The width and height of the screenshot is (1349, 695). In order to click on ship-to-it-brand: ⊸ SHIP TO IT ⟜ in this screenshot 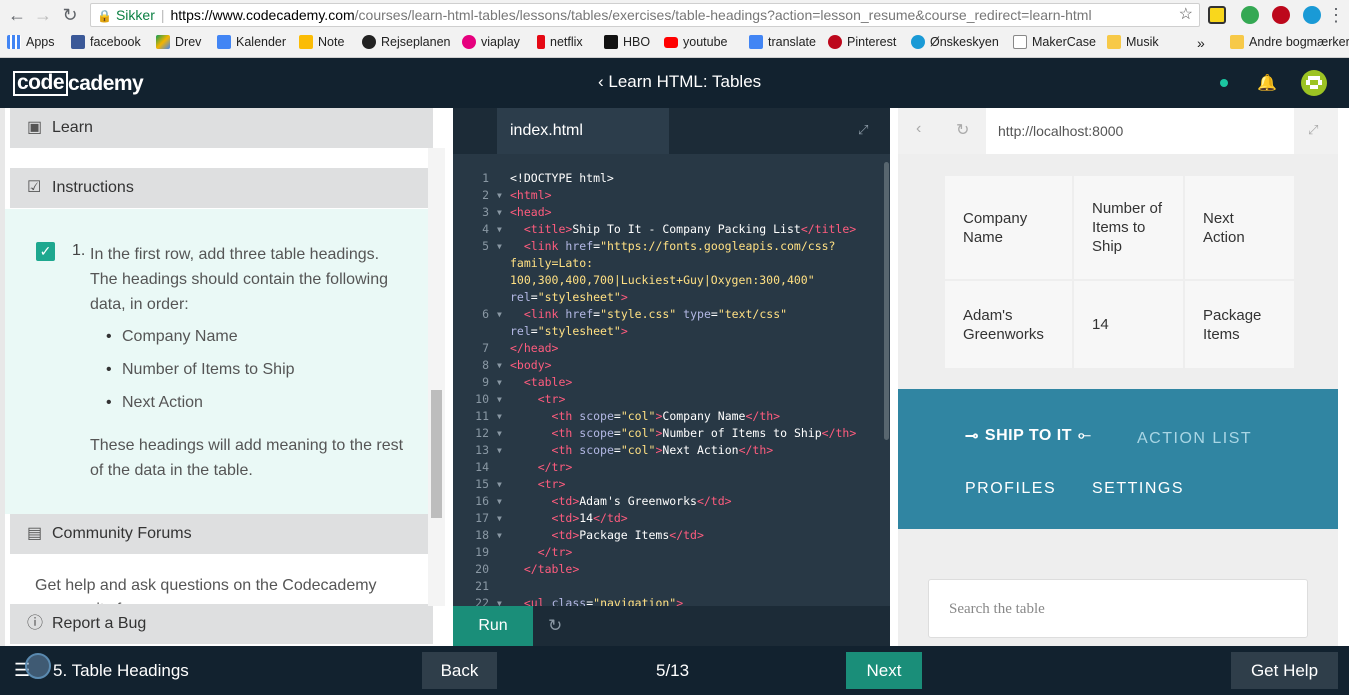, I will do `click(1028, 436)`.